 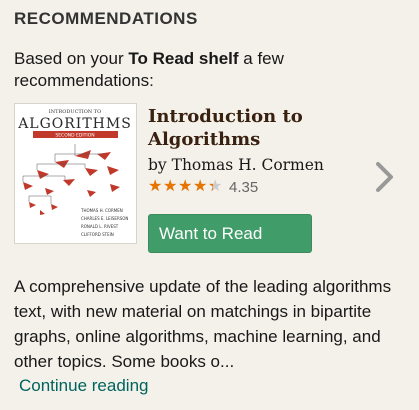 I want to click on to-read-shelf-link: To Read shelf, so click(x=183, y=58).